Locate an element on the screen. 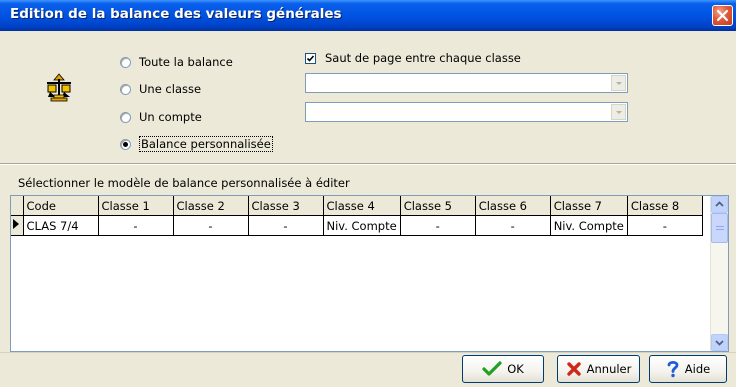 This screenshot has height=387, width=736. radio-label: Toute la balance is located at coordinates (186, 62).